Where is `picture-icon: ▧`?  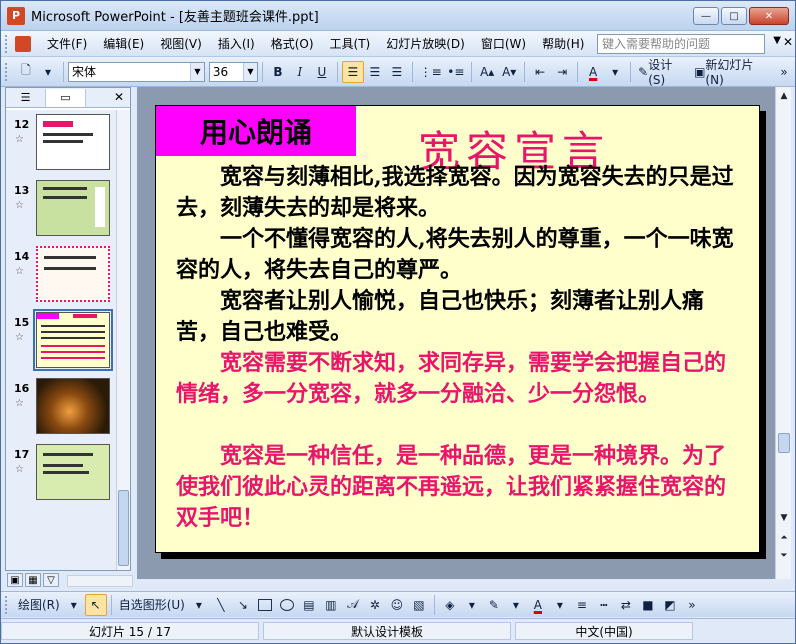 picture-icon: ▧ is located at coordinates (419, 605).